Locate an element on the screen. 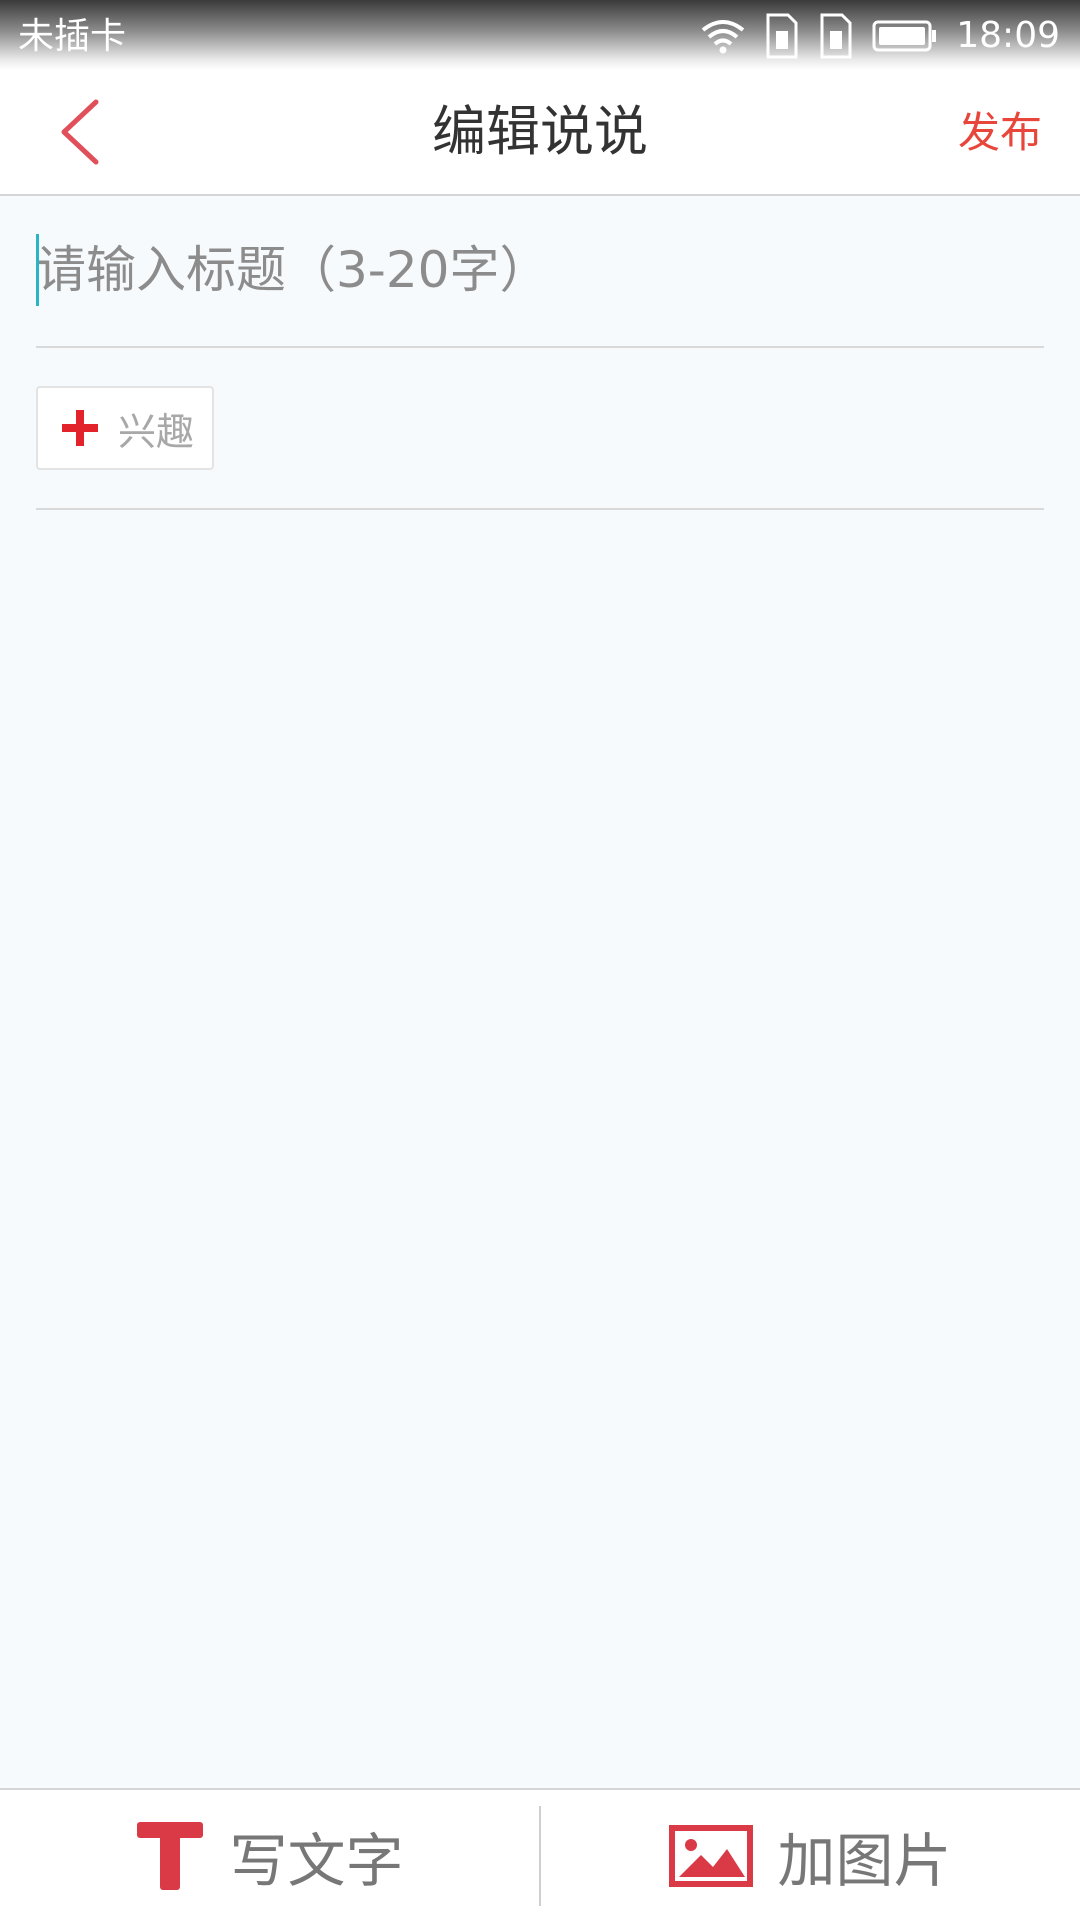 The height and width of the screenshot is (1920, 1080). status-icons: 18:09 is located at coordinates (880, 36).